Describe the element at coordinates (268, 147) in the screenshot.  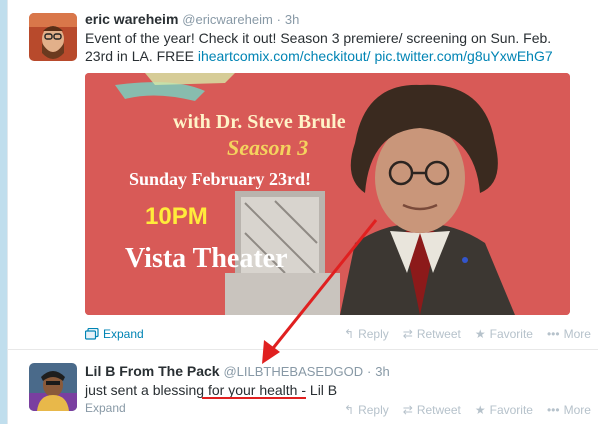
I see `media-season-line: Season 3` at that location.